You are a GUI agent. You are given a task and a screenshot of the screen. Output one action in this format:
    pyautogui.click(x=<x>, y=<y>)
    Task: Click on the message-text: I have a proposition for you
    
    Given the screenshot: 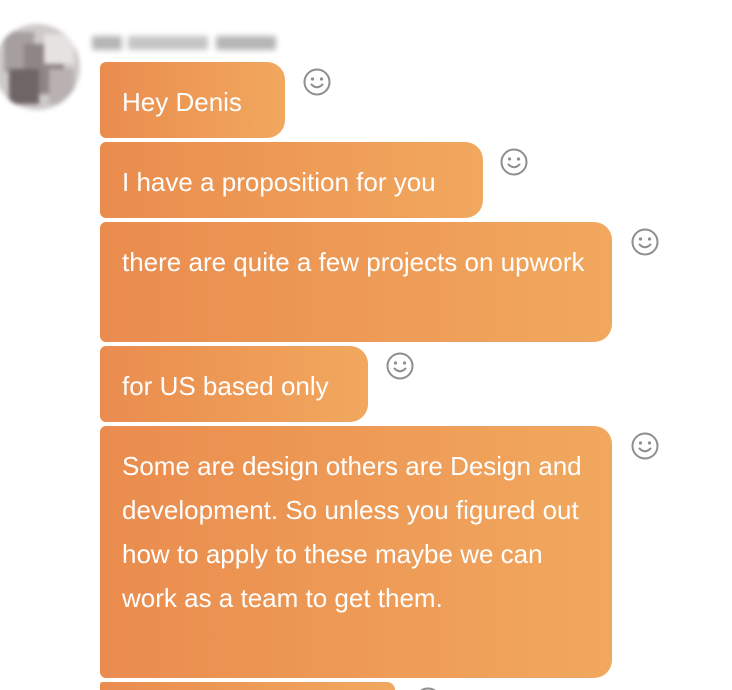 What is the action you would take?
    pyautogui.click(x=279, y=182)
    